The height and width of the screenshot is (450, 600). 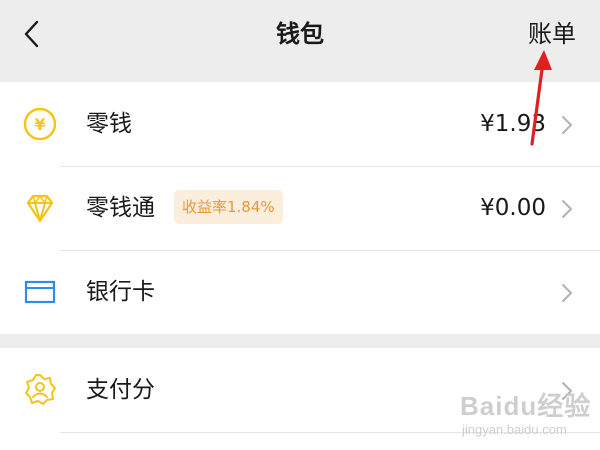 I want to click on score-badge-icon, so click(x=40, y=389).